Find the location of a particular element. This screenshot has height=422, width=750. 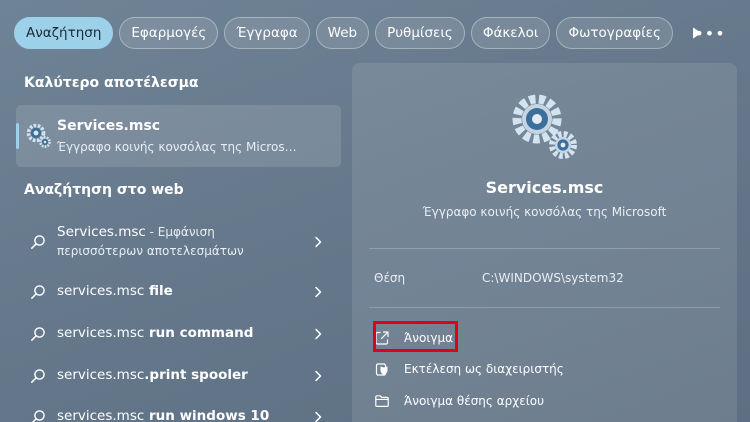

highlight-annotation-box is located at coordinates (415, 336).